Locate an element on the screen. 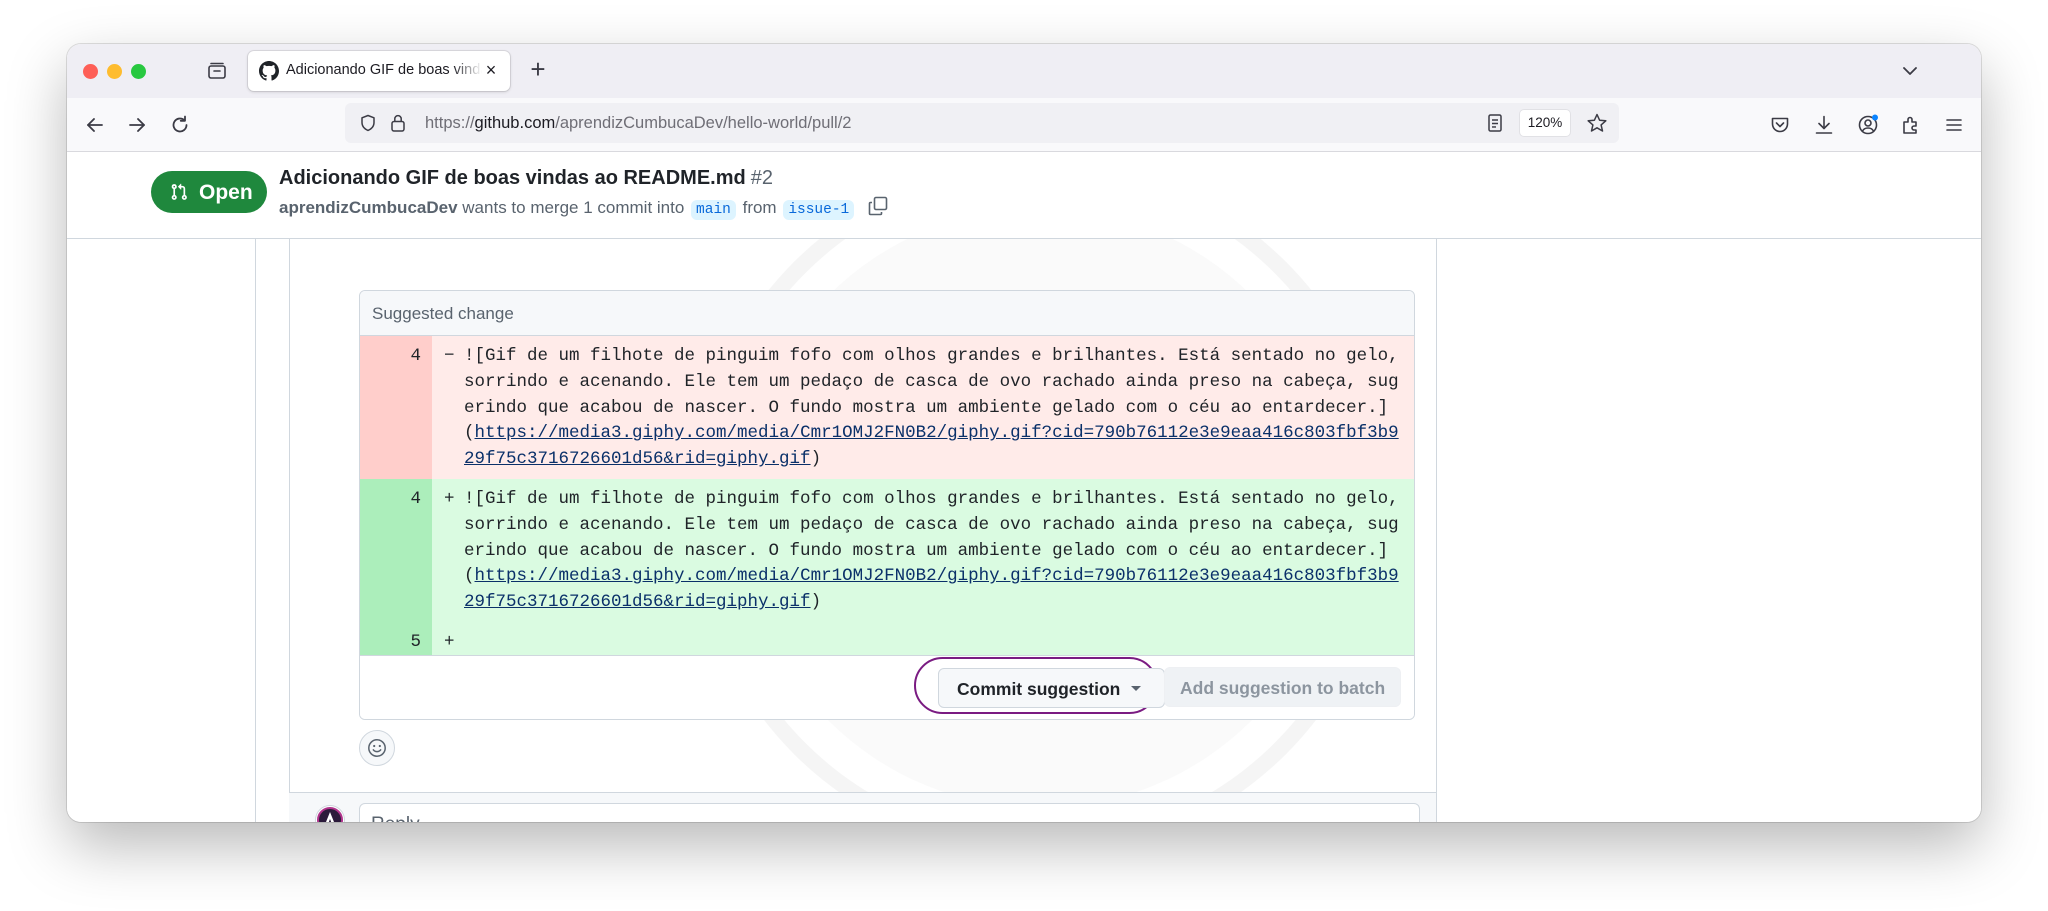 This screenshot has height=911, width=2048. pr-state-label: Open is located at coordinates (226, 192).